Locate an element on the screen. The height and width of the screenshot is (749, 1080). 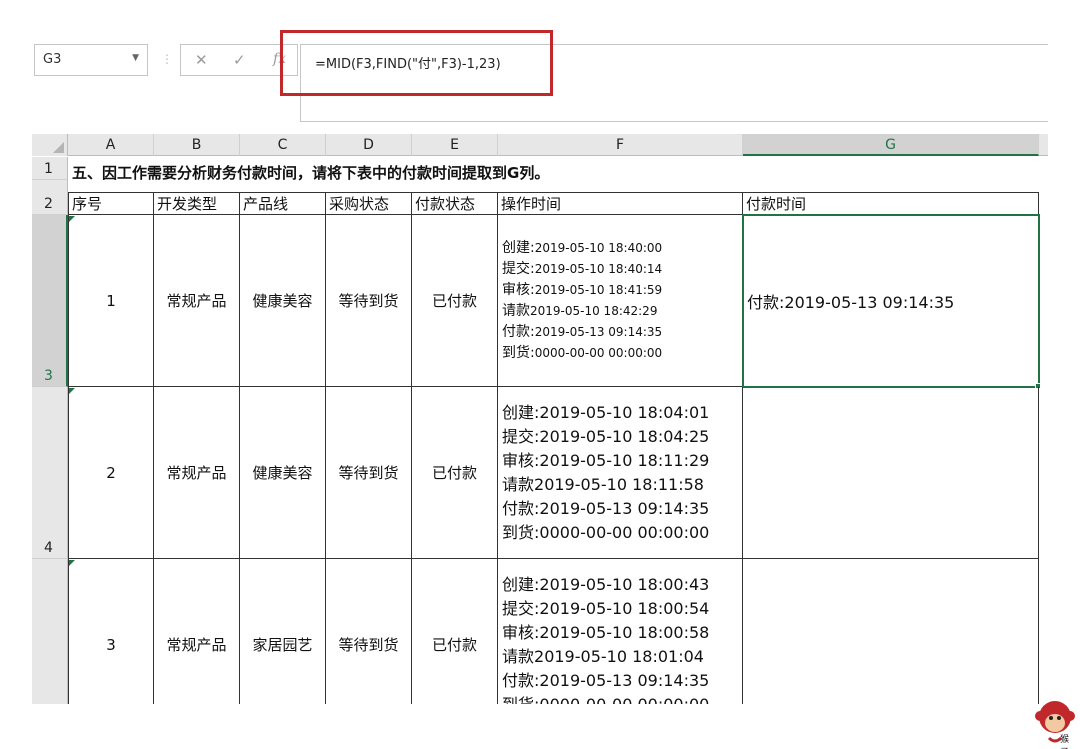
column-header-a: A is located at coordinates (111, 145).